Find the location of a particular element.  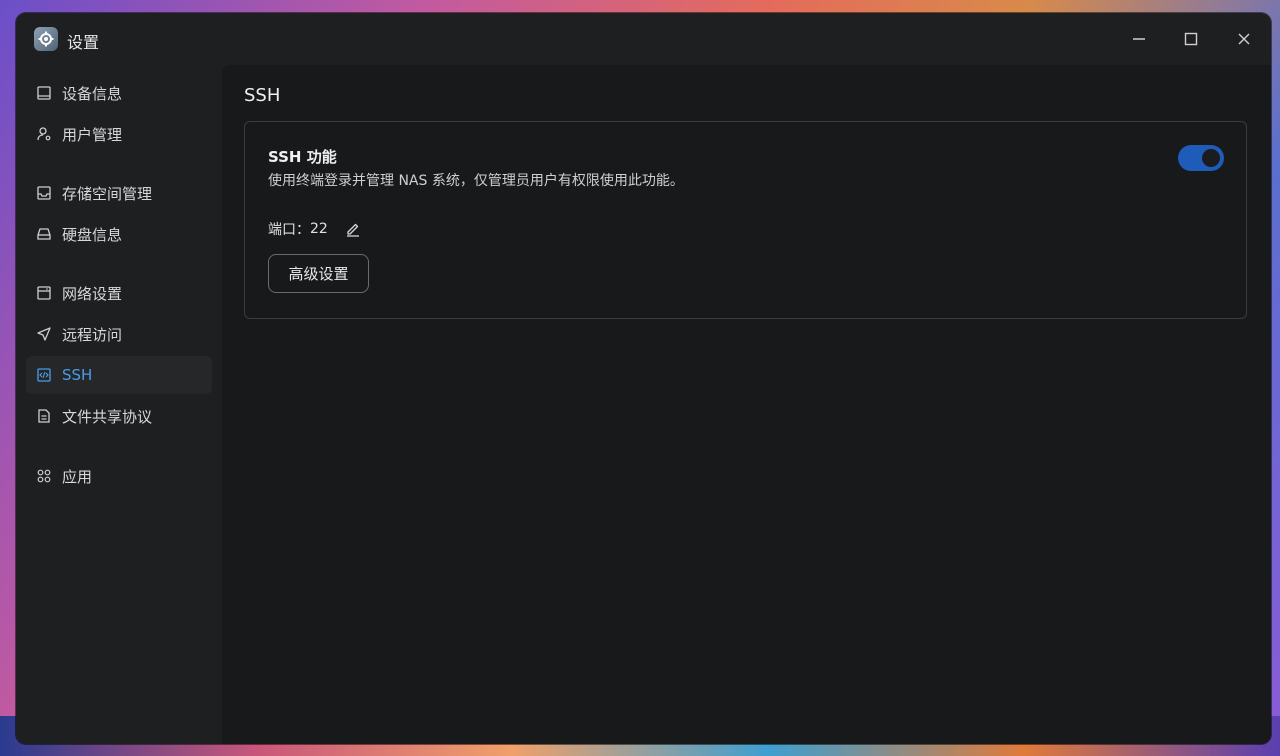

network-icon is located at coordinates (44, 293).